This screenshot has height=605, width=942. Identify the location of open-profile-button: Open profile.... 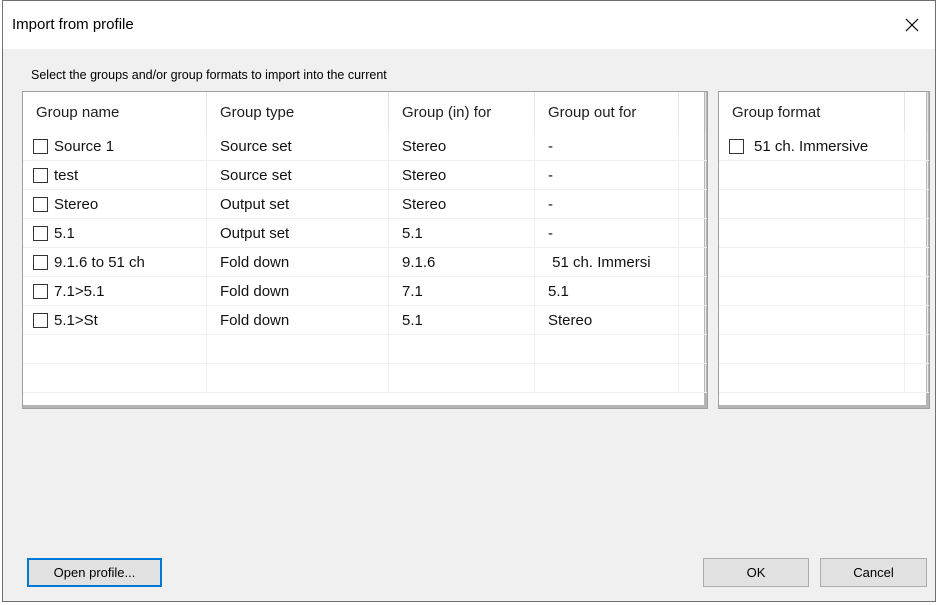
(94, 572).